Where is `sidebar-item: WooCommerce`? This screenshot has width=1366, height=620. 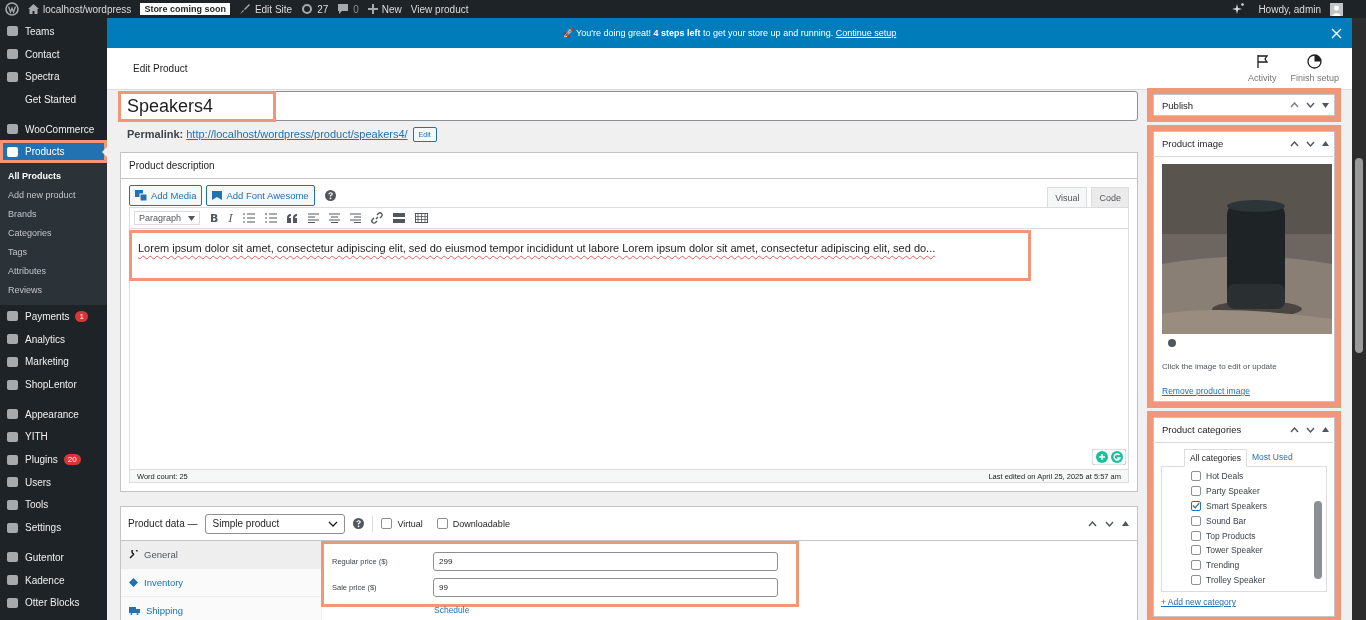 sidebar-item: WooCommerce is located at coordinates (53, 129).